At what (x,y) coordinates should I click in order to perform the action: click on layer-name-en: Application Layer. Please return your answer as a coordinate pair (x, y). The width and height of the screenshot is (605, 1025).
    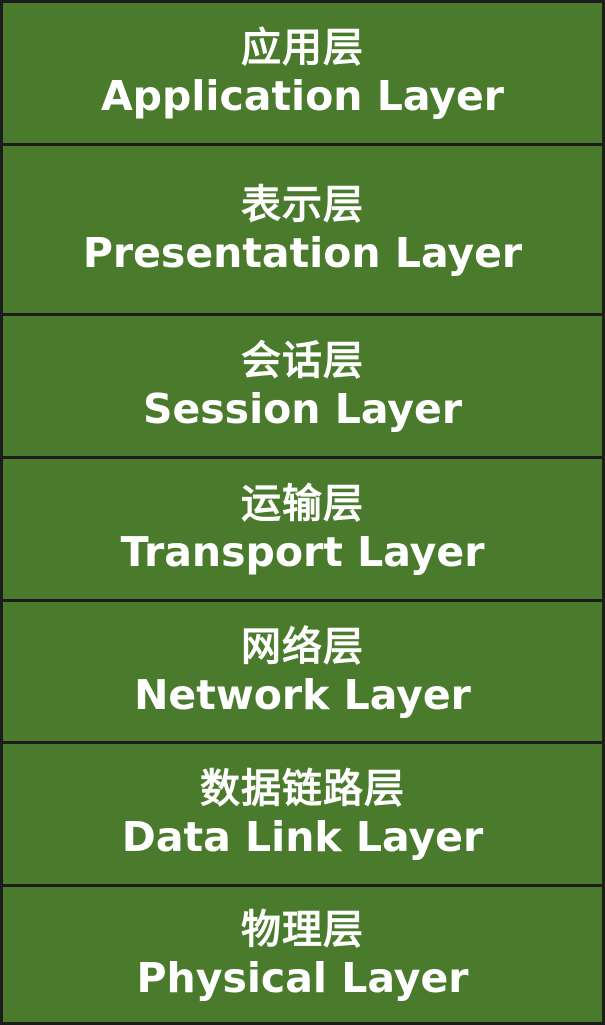
    Looking at the image, I should click on (302, 96).